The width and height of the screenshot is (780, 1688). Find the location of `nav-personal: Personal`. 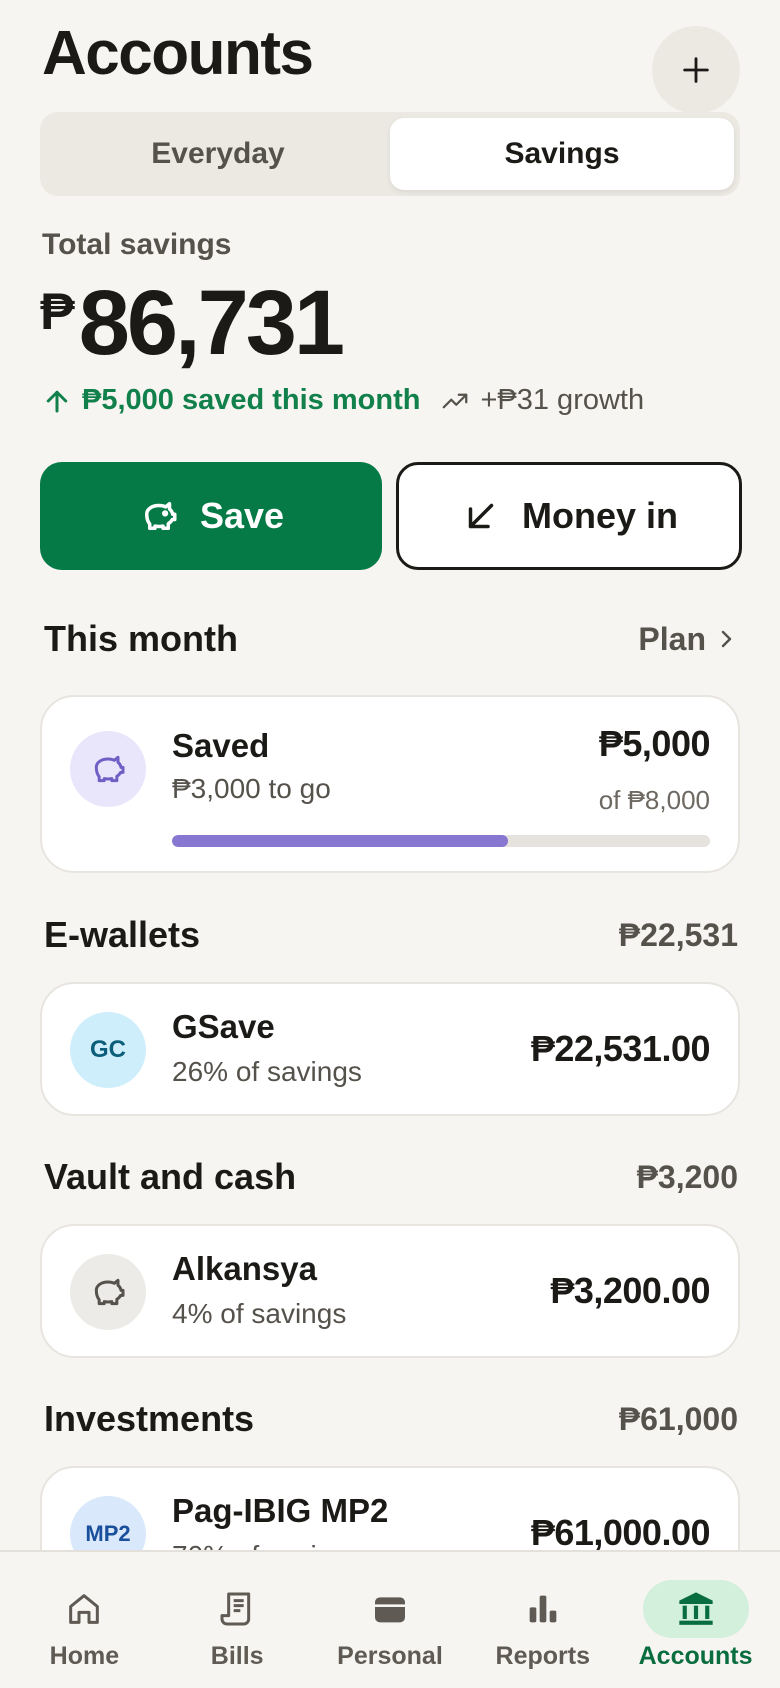

nav-personal: Personal is located at coordinates (390, 1620).